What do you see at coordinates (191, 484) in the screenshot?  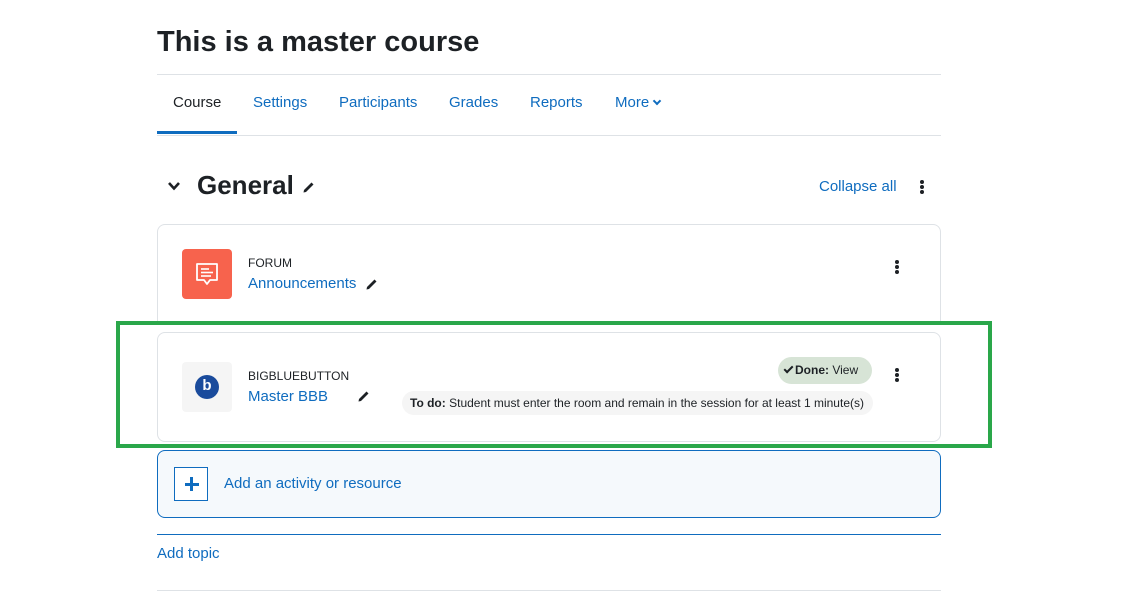 I see `plus-icon` at bounding box center [191, 484].